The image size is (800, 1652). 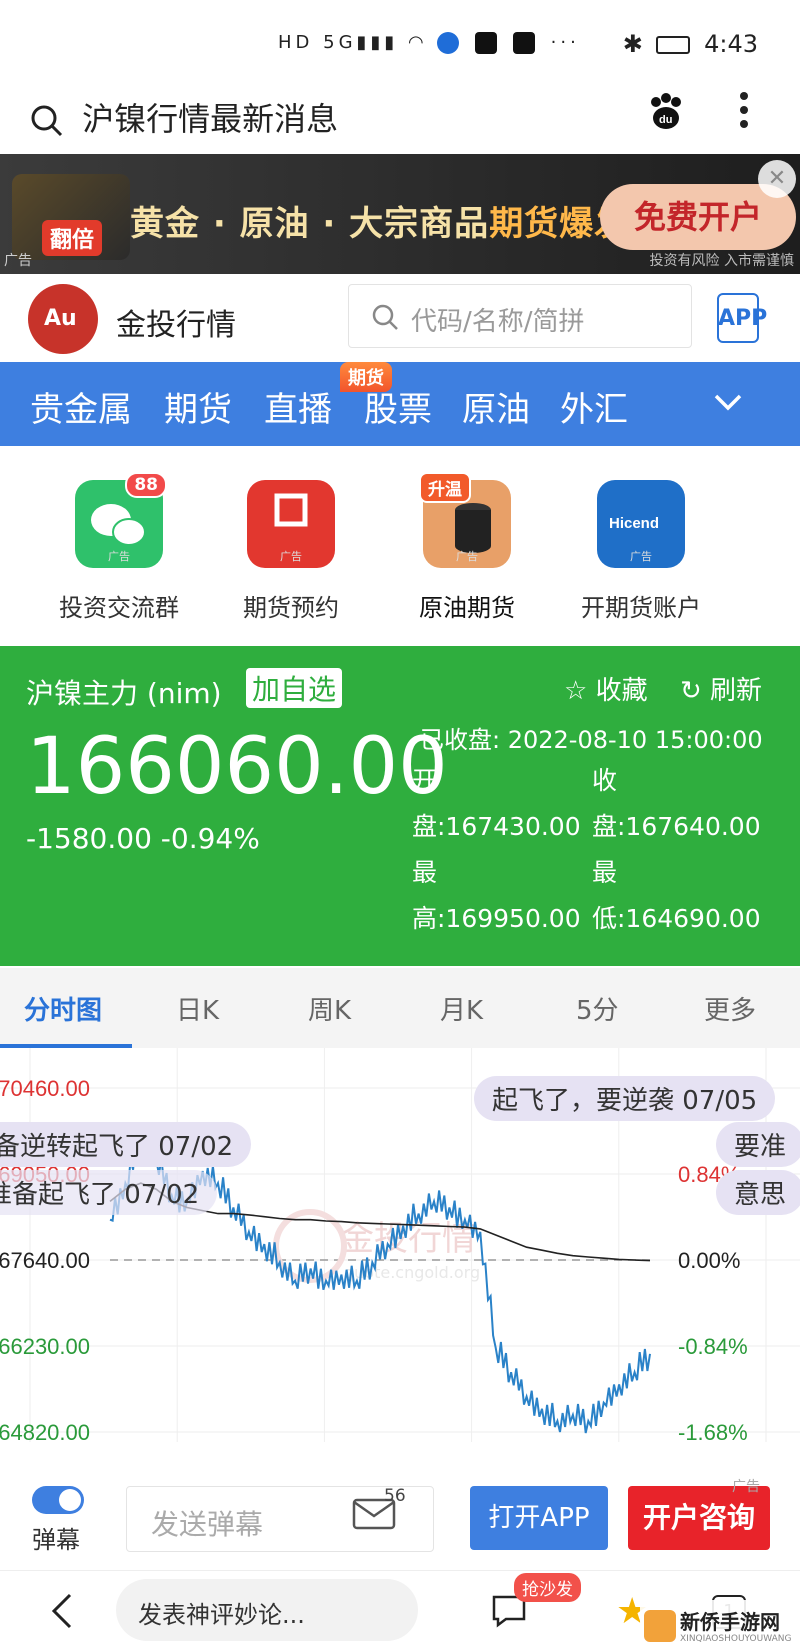 What do you see at coordinates (198, 406) in the screenshot?
I see `nav-tab-futures: 期货` at bounding box center [198, 406].